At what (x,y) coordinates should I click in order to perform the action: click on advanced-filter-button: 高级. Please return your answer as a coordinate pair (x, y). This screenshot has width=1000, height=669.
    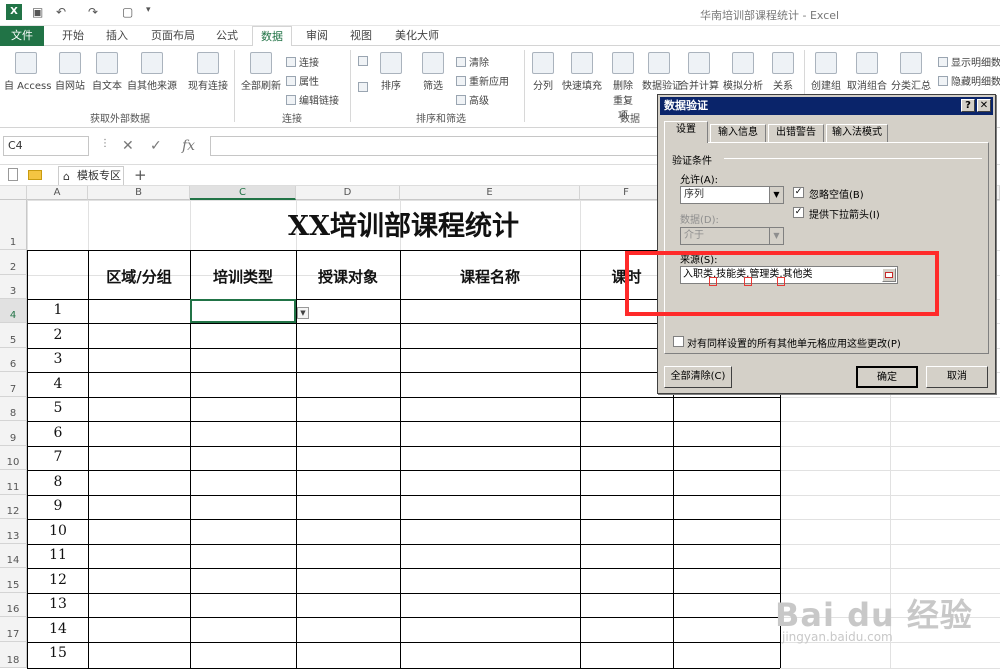
    Looking at the image, I should click on (472, 99).